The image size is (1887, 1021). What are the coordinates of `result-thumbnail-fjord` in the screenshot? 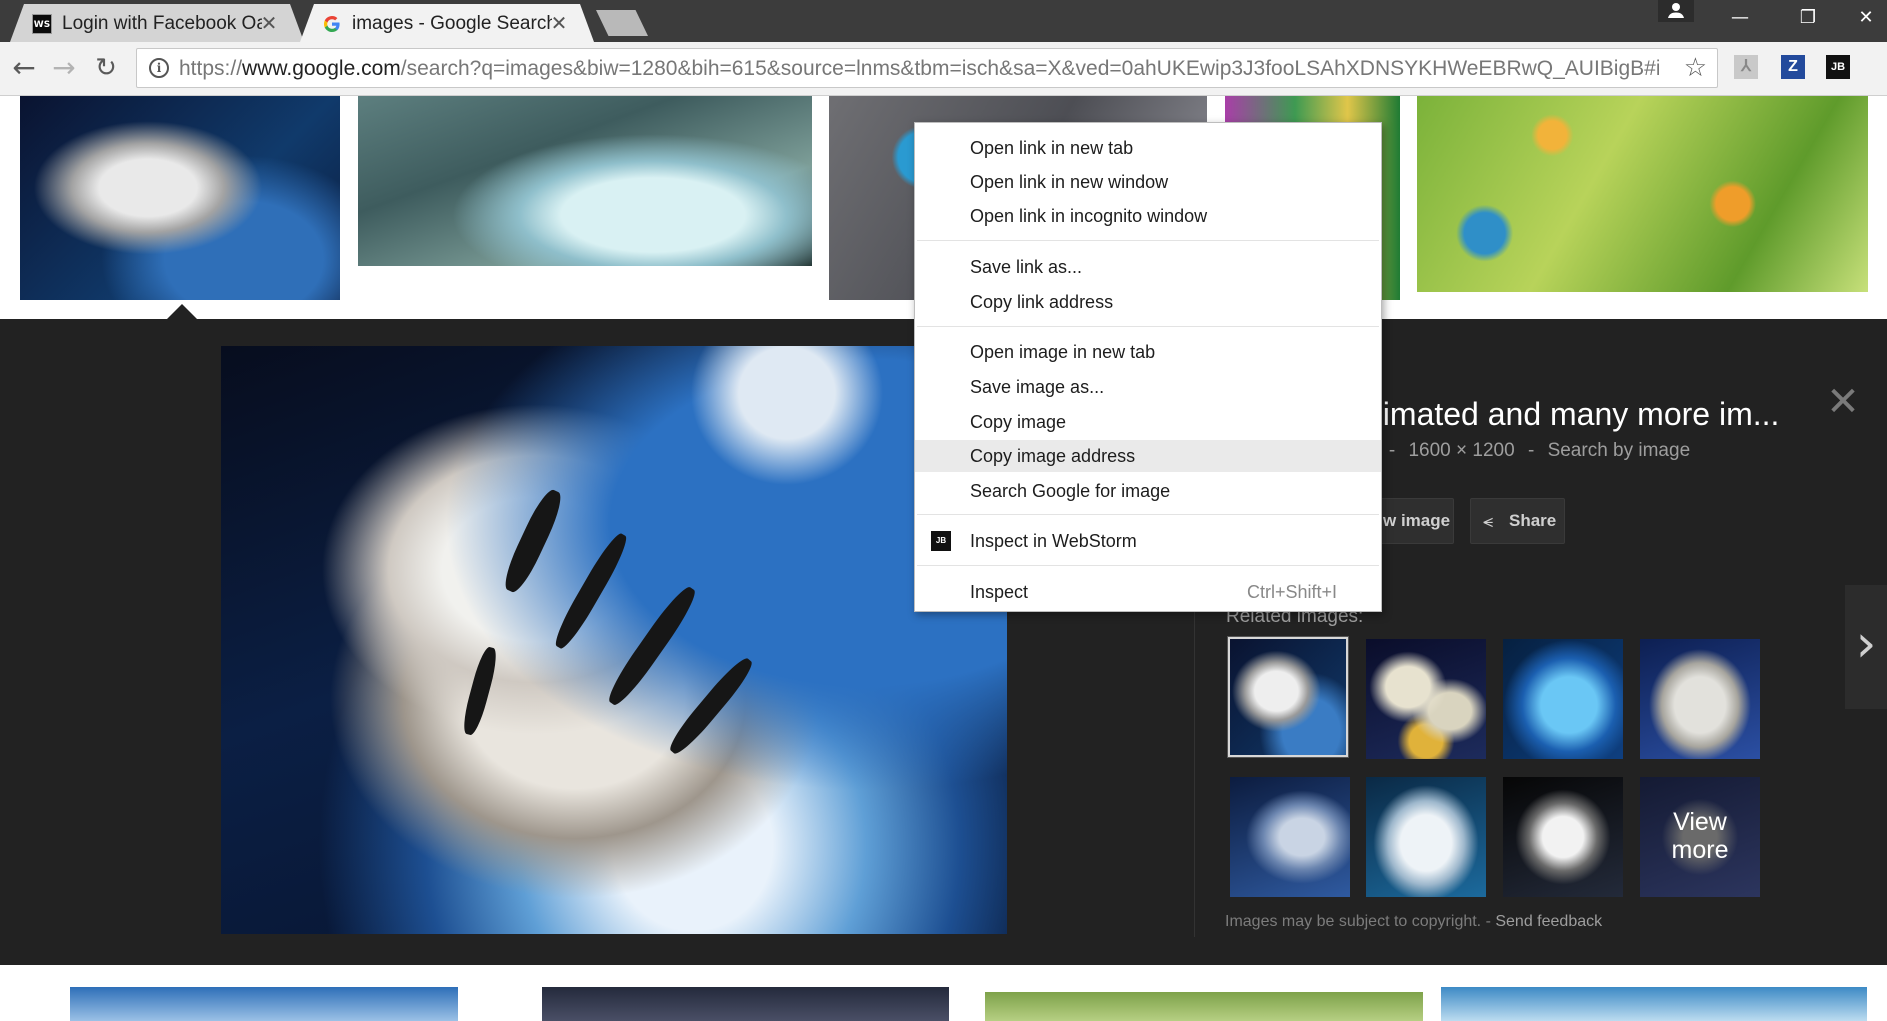 It's located at (585, 181).